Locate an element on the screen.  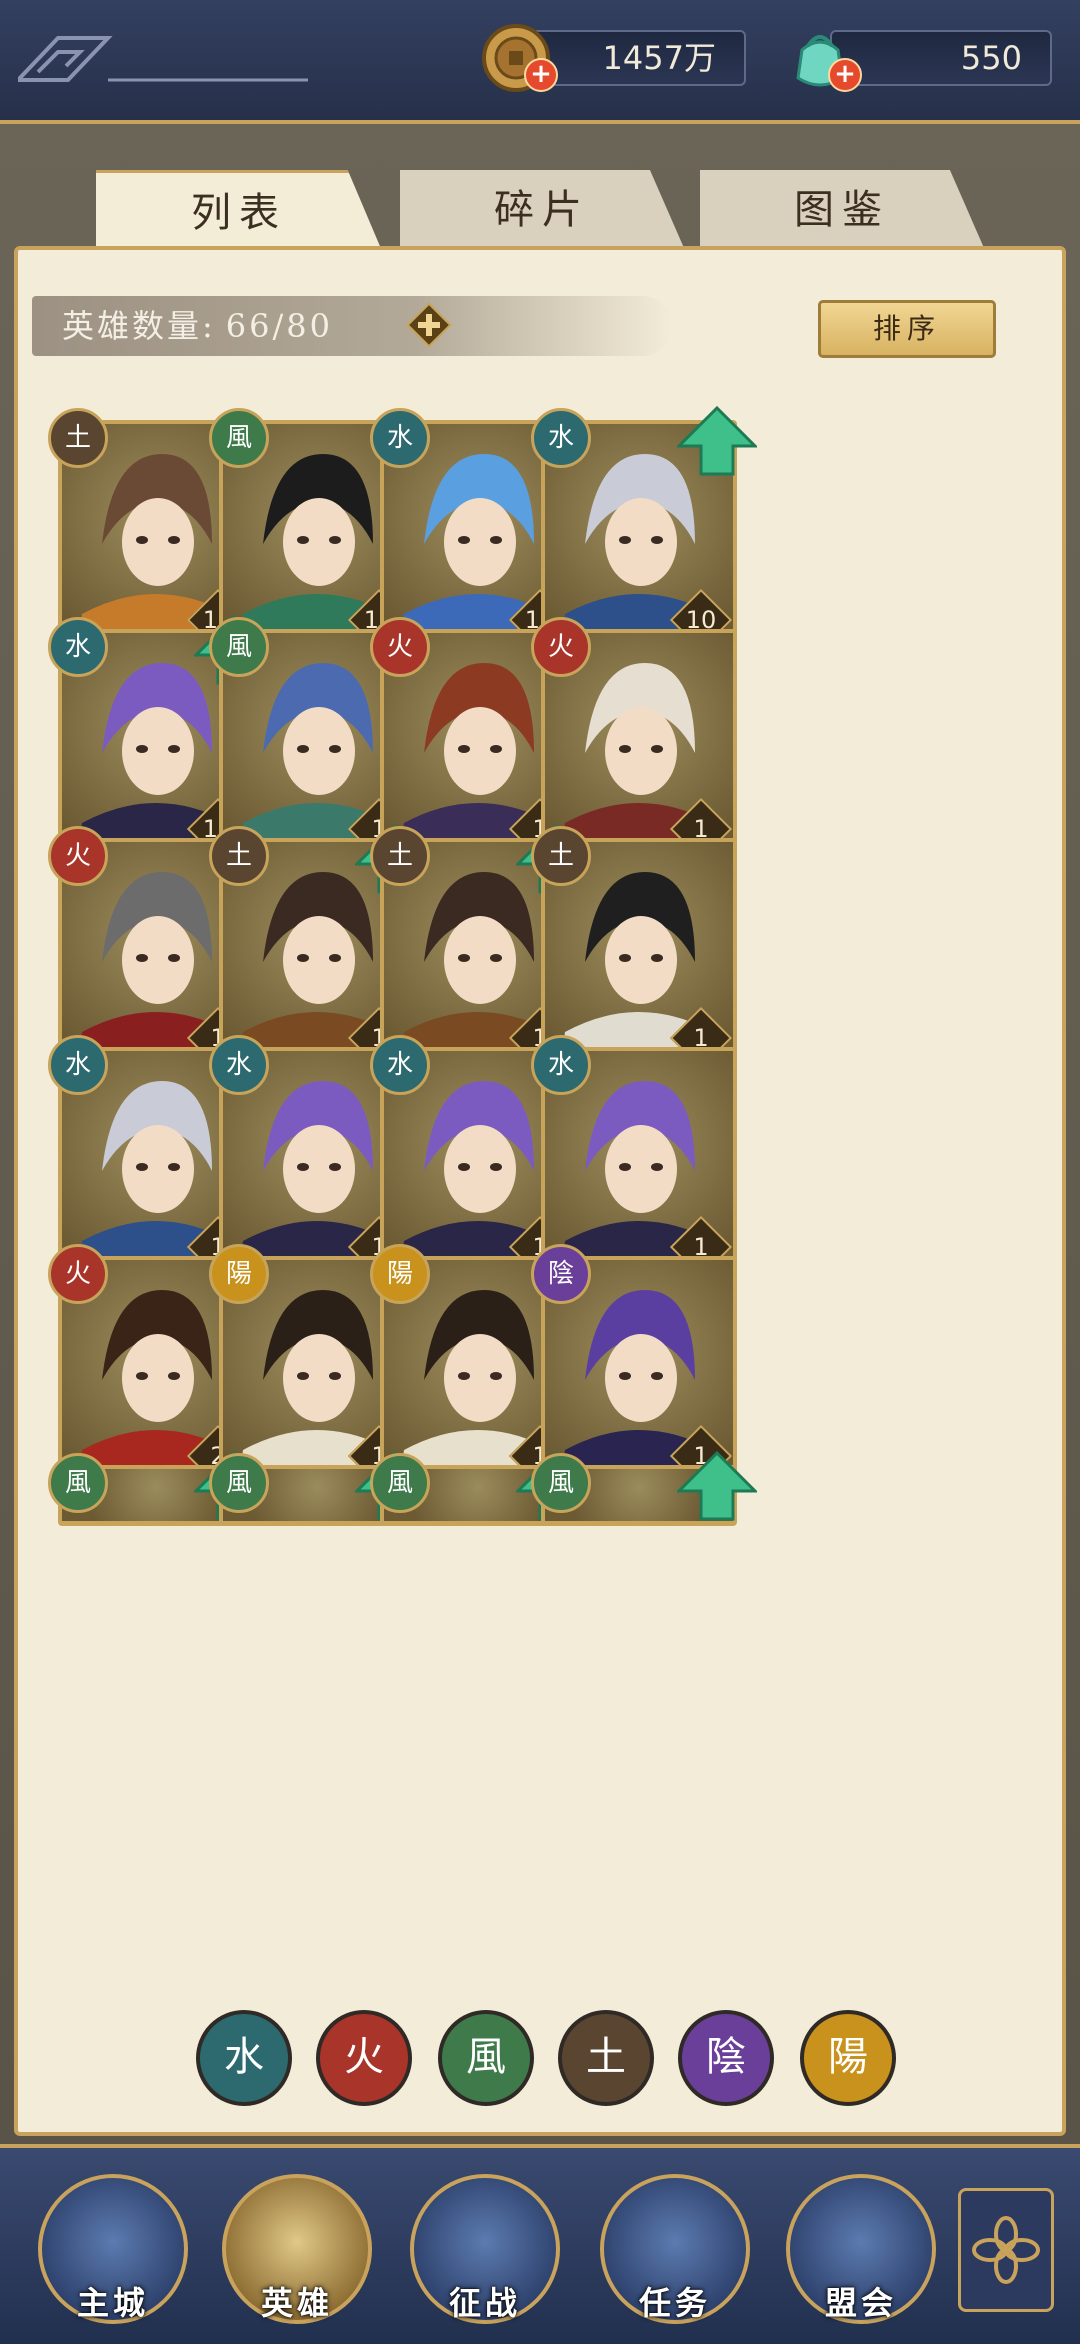
nav-item-1: 英雄 is located at coordinates (297, 2249).